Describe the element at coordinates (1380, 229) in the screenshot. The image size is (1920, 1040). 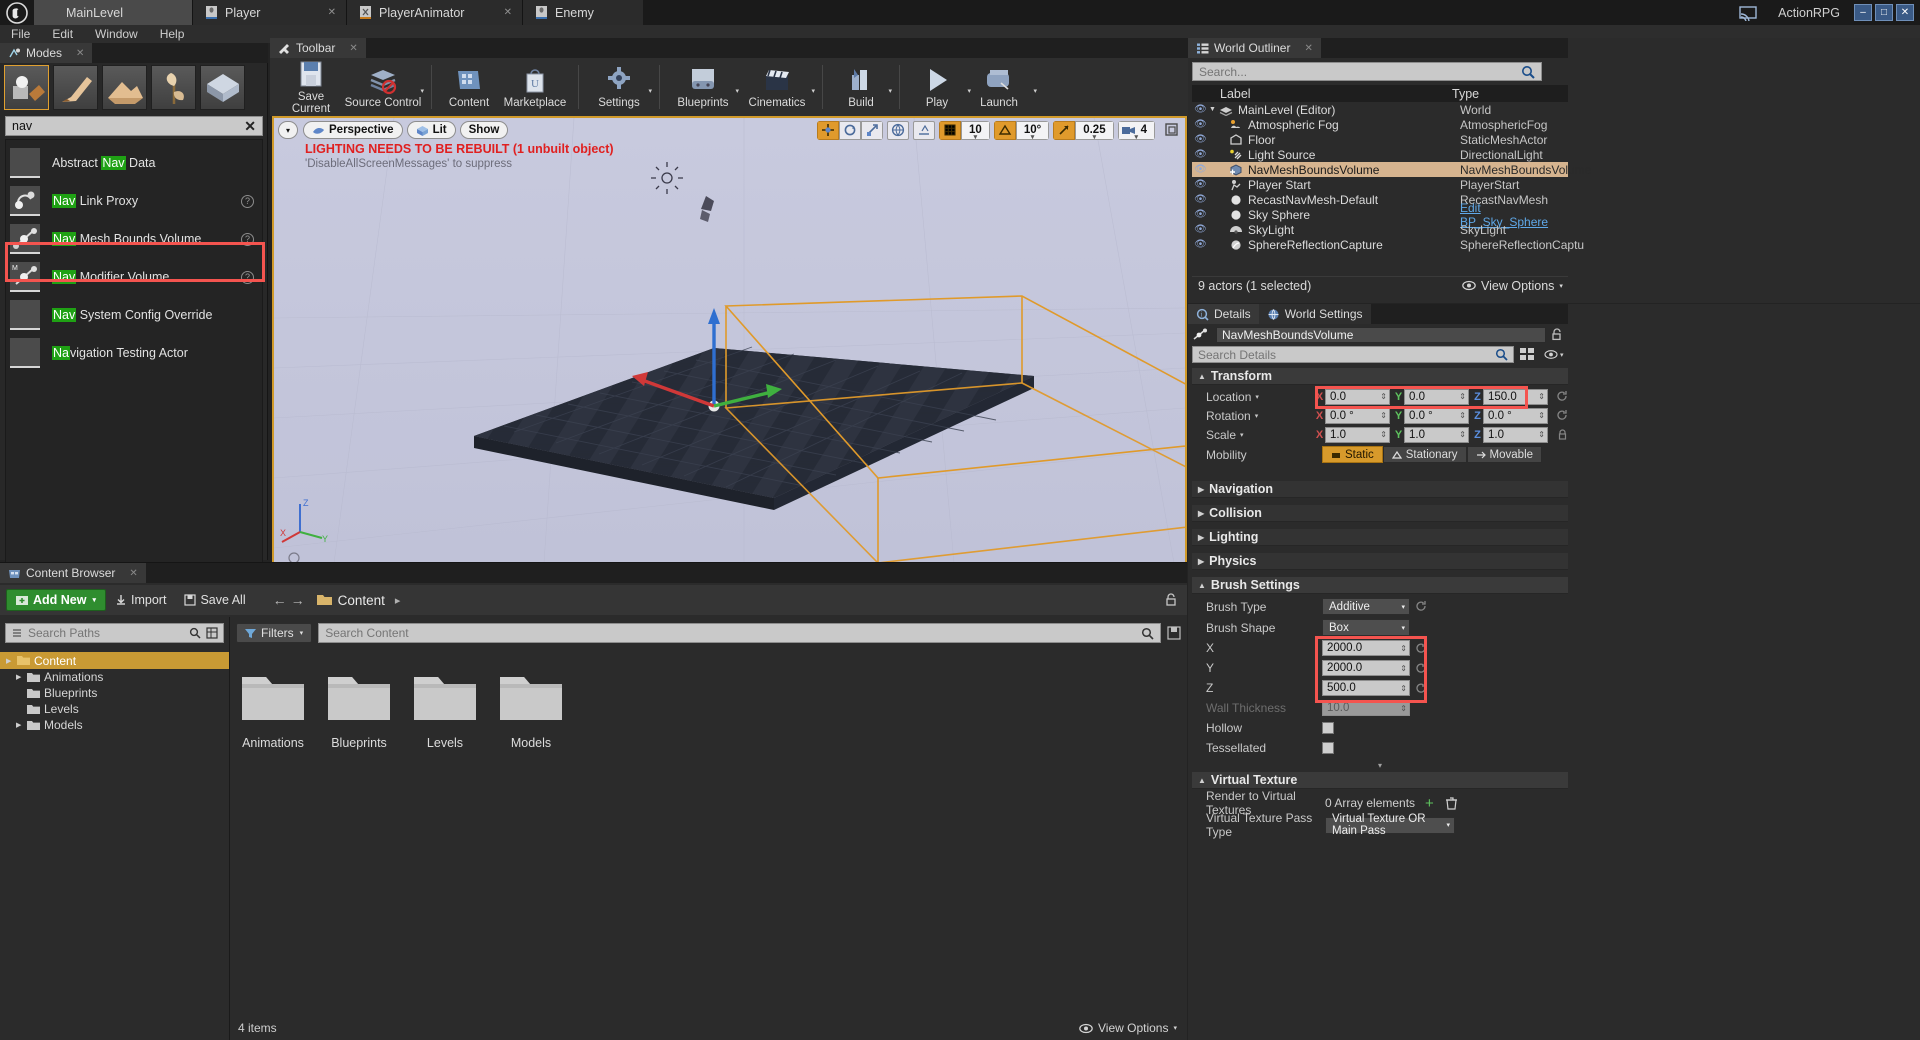
I see `table-row: 👁 SkyLight SkyLight` at that location.